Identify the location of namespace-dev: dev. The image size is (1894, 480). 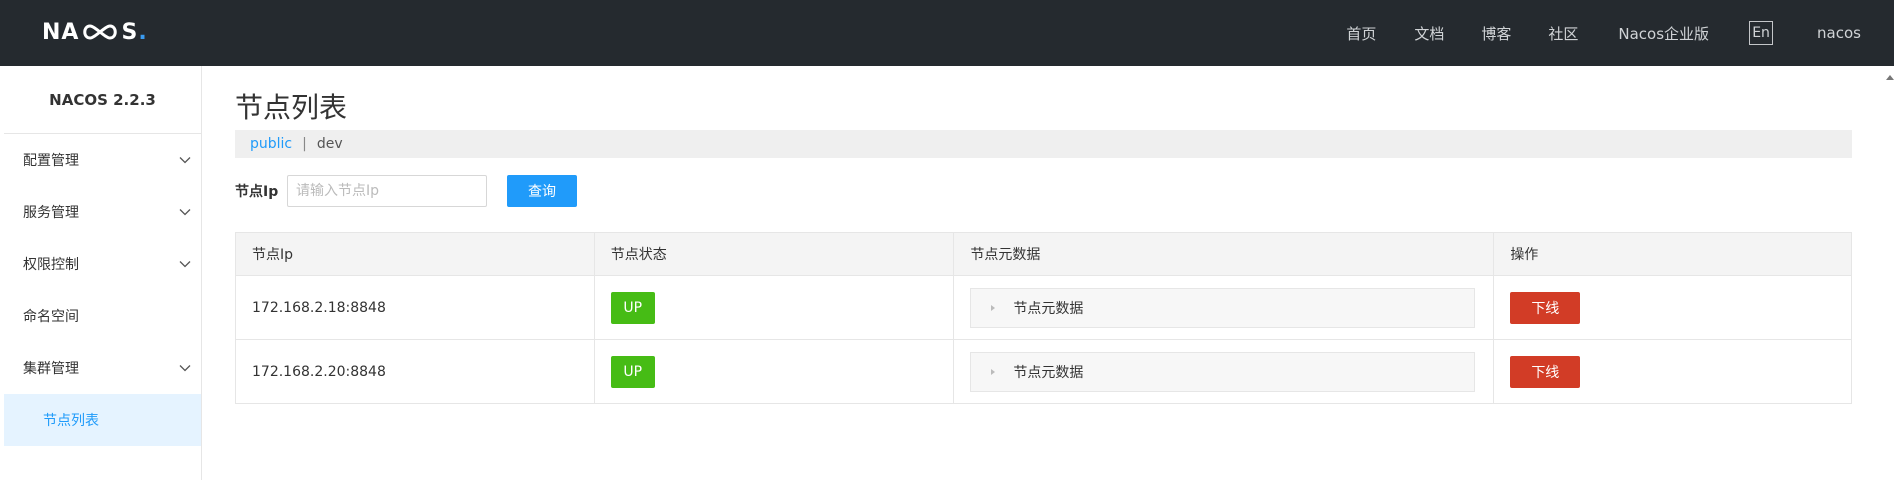
(330, 144).